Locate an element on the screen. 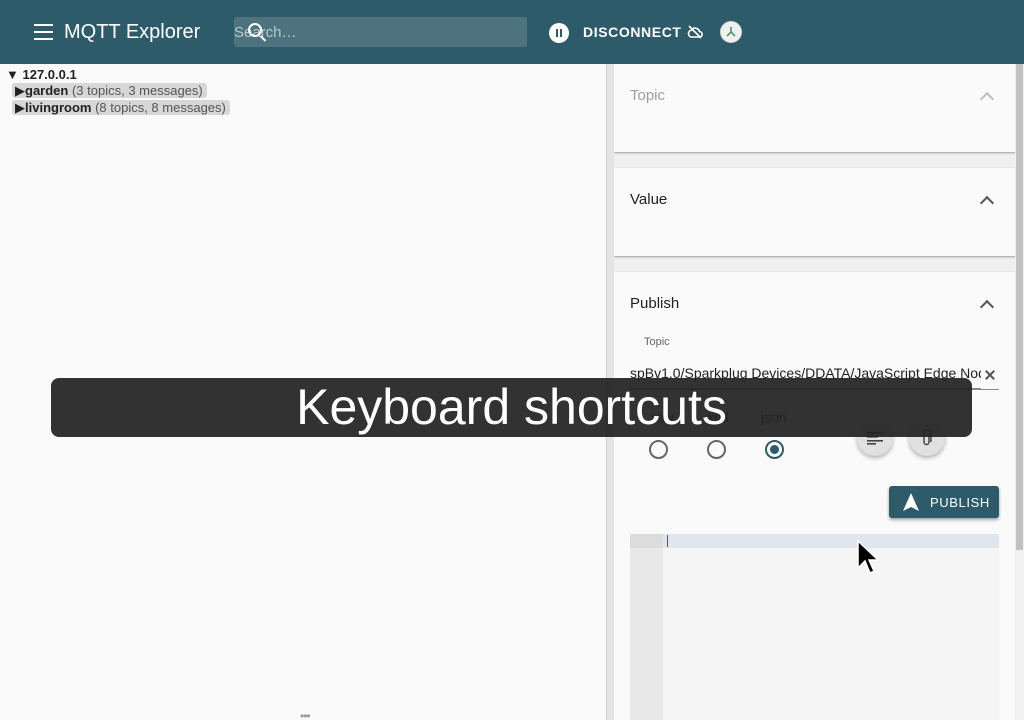 This screenshot has width=1024, height=720. publish-panel-title: Publish is located at coordinates (654, 303).